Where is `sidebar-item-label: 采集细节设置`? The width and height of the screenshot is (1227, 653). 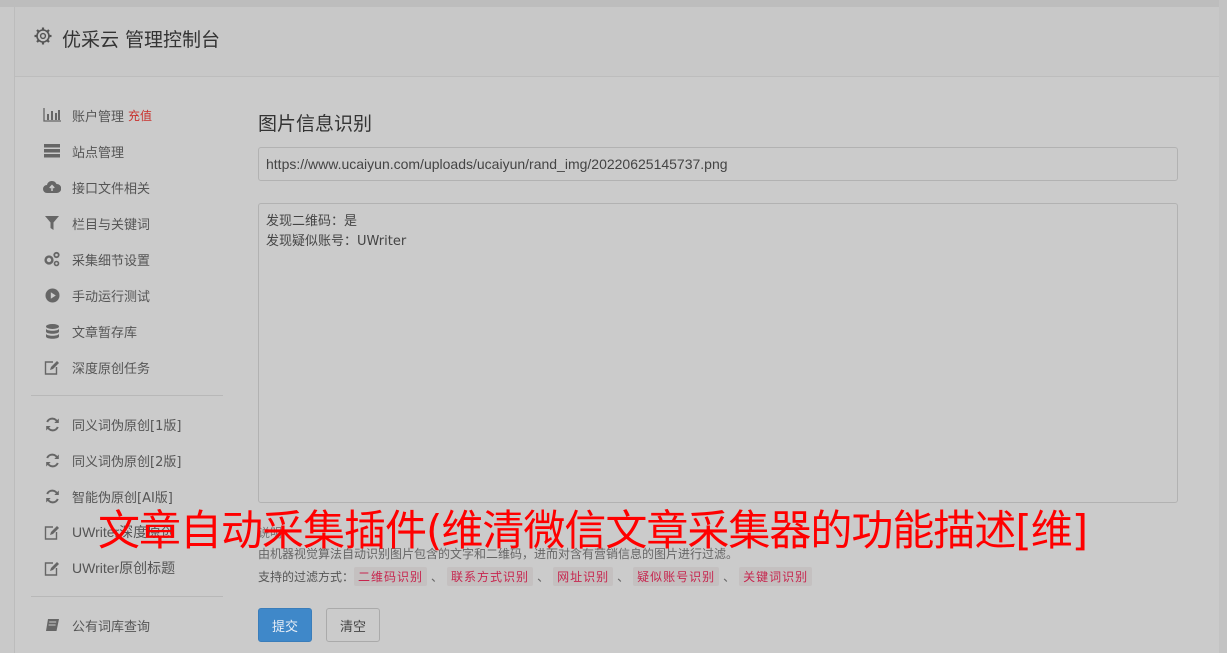 sidebar-item-label: 采集细节设置 is located at coordinates (111, 261).